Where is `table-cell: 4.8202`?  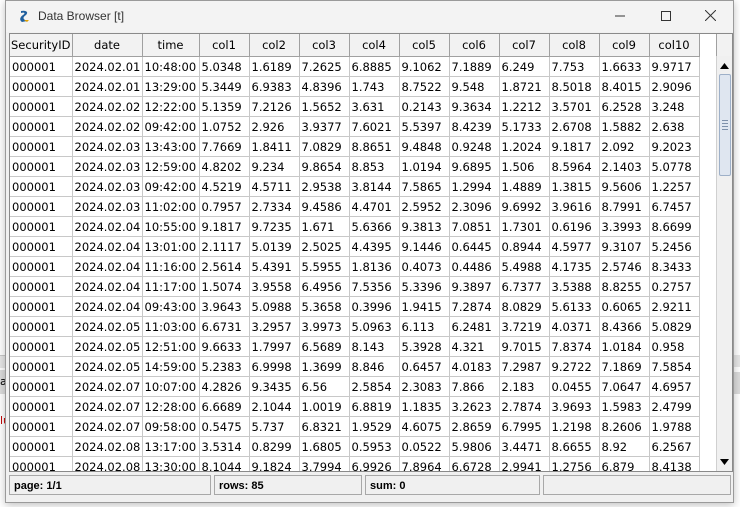 table-cell: 4.8202 is located at coordinates (224, 166).